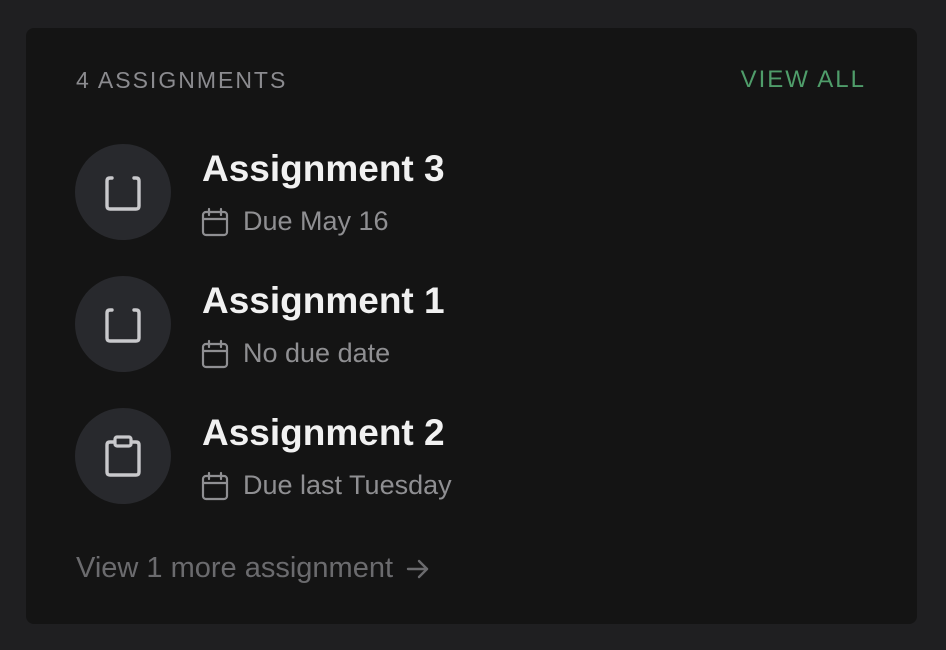 Image resolution: width=946 pixels, height=650 pixels. What do you see at coordinates (316, 221) in the screenshot?
I see `assignment-due-text: Due May 16` at bounding box center [316, 221].